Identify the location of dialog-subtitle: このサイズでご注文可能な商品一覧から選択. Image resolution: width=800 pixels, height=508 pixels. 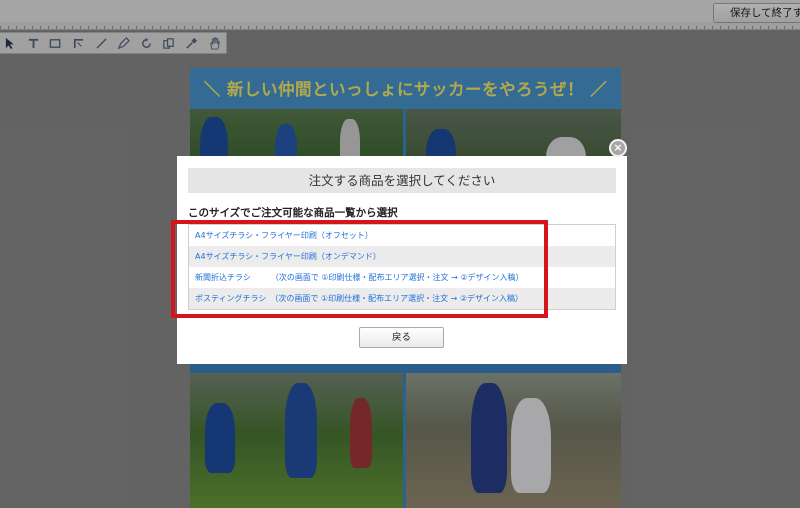
(293, 213).